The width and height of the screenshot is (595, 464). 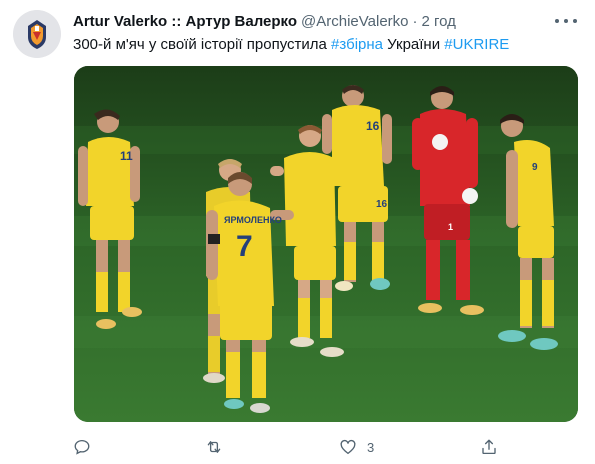 I want to click on hashtag-link: #UKRIRE, so click(x=476, y=44).